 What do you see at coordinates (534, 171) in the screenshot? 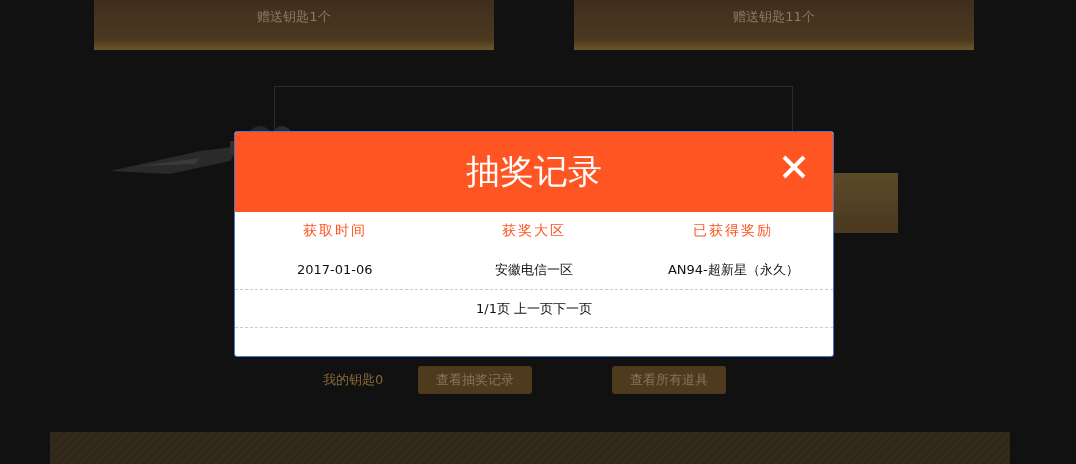
I see `dialog-title: 抽奖记录` at bounding box center [534, 171].